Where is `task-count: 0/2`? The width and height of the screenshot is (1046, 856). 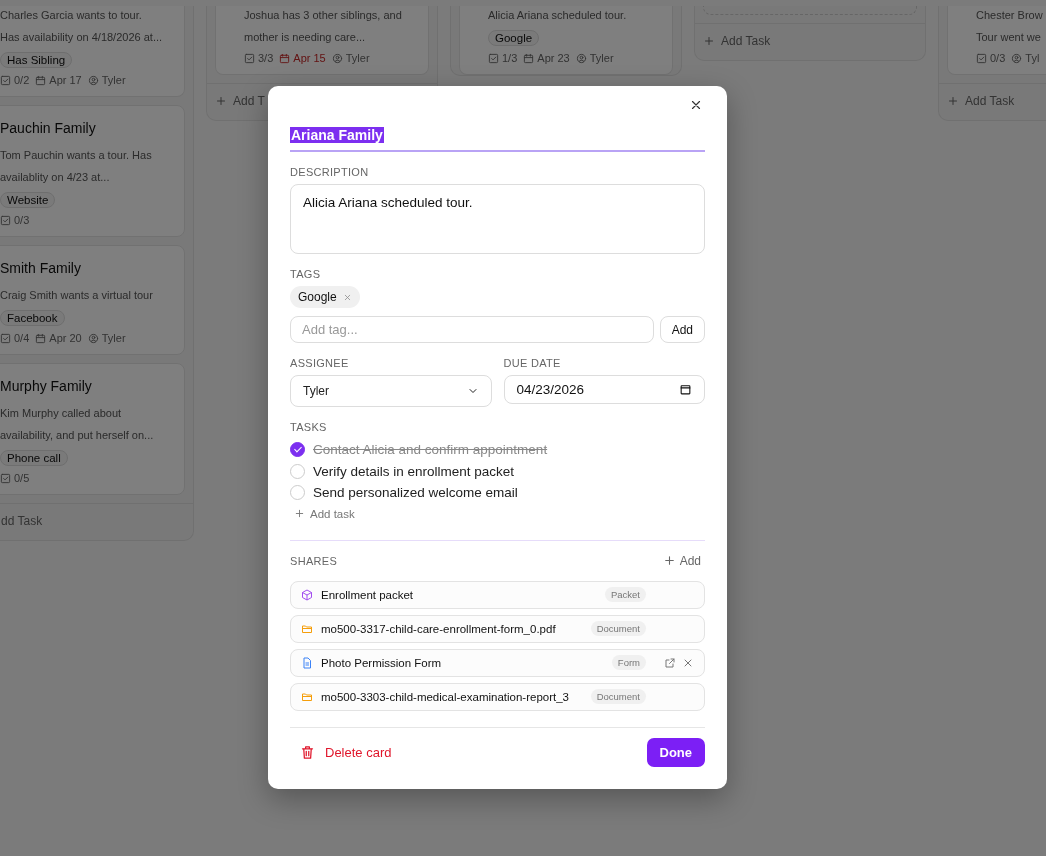
task-count: 0/2 is located at coordinates (22, 80).